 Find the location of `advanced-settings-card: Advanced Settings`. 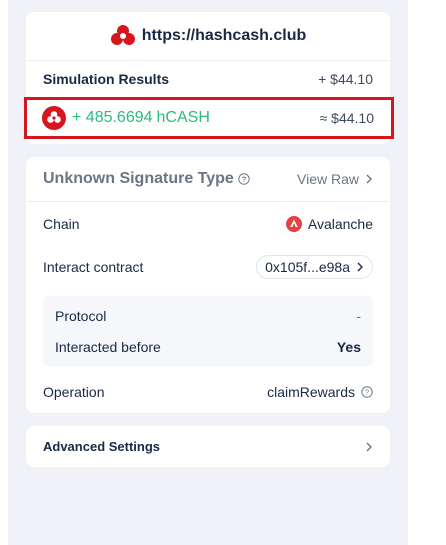

advanced-settings-card: Advanced Settings is located at coordinates (208, 446).